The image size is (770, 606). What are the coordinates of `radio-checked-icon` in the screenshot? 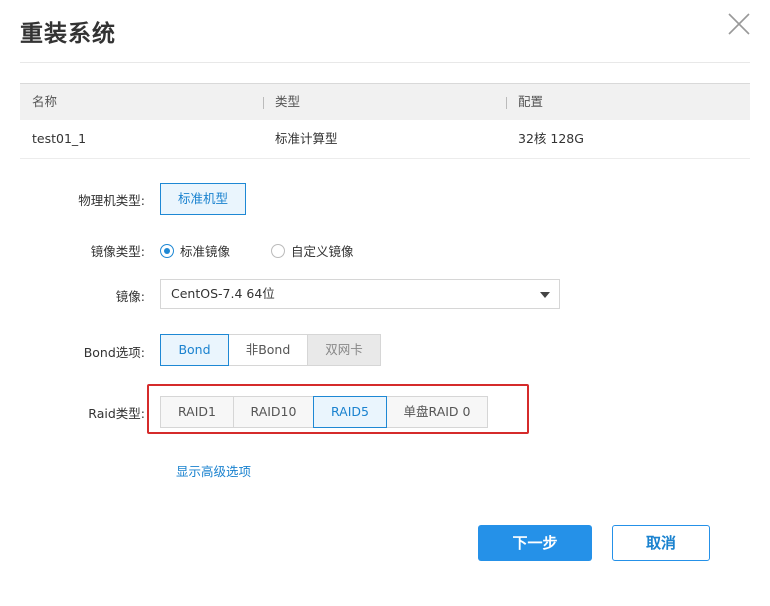 It's located at (167, 250).